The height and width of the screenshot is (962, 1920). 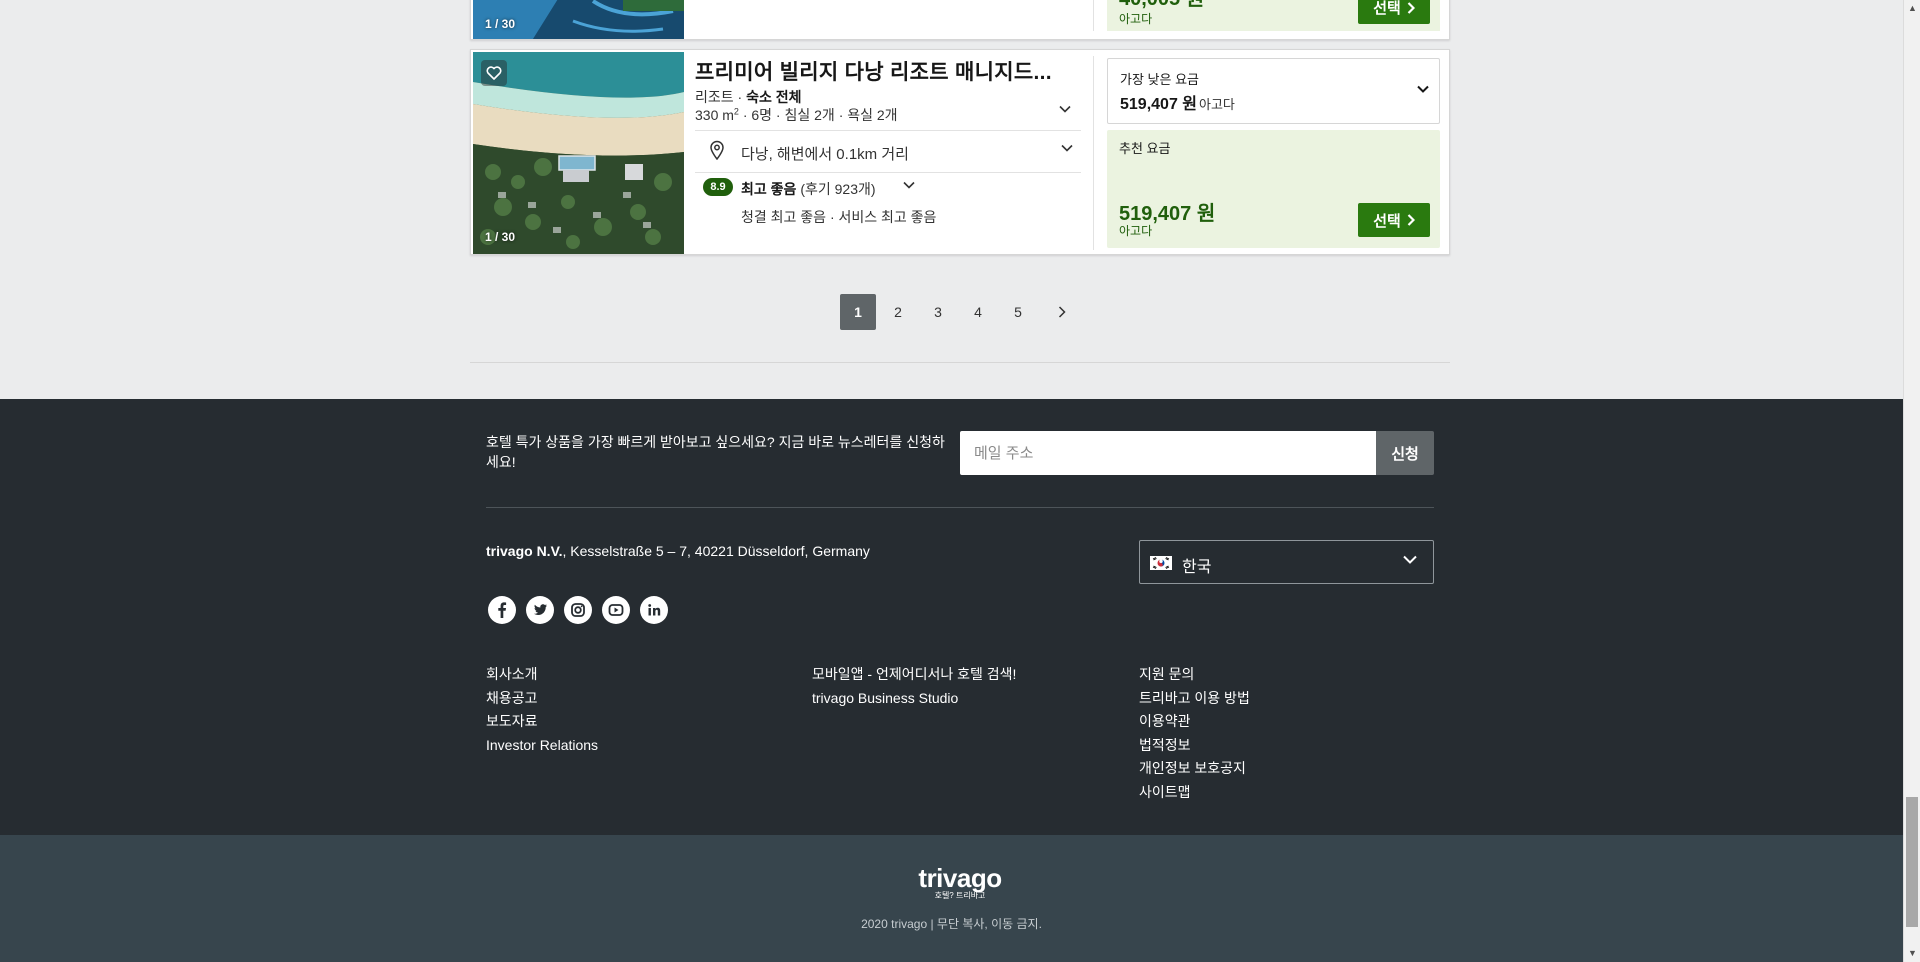 I want to click on footer-link: trivago Business Studio, so click(x=914, y=699).